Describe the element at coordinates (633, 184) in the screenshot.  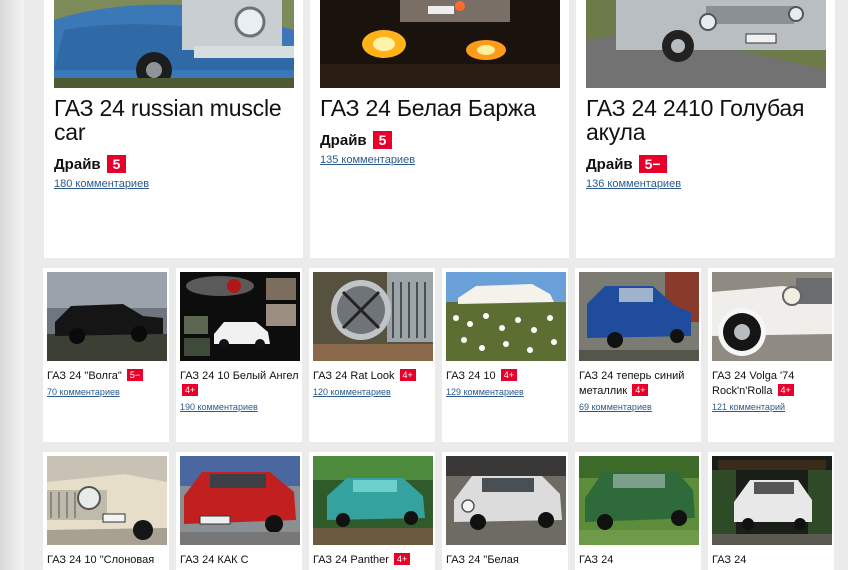
I see `comments-link: 136 комментариев` at that location.